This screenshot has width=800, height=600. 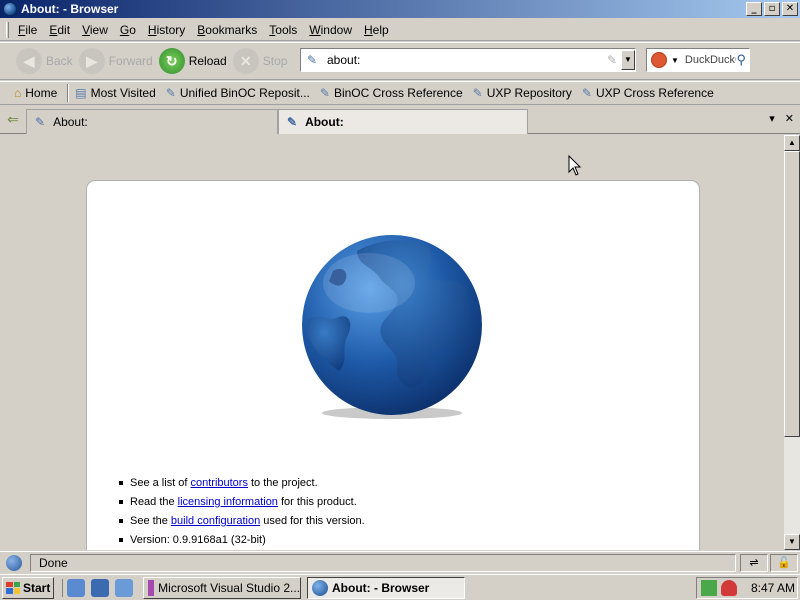 What do you see at coordinates (76, 587) in the screenshot?
I see `ie-icon` at bounding box center [76, 587].